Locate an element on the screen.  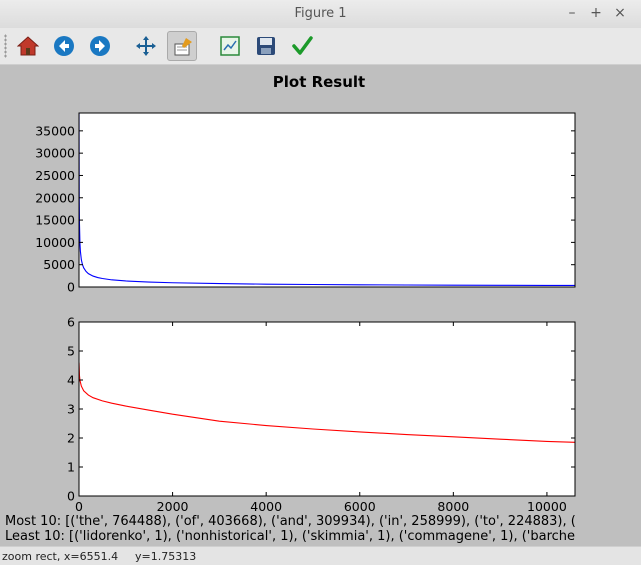
y-tick-label: 5 is located at coordinates (71, 351).